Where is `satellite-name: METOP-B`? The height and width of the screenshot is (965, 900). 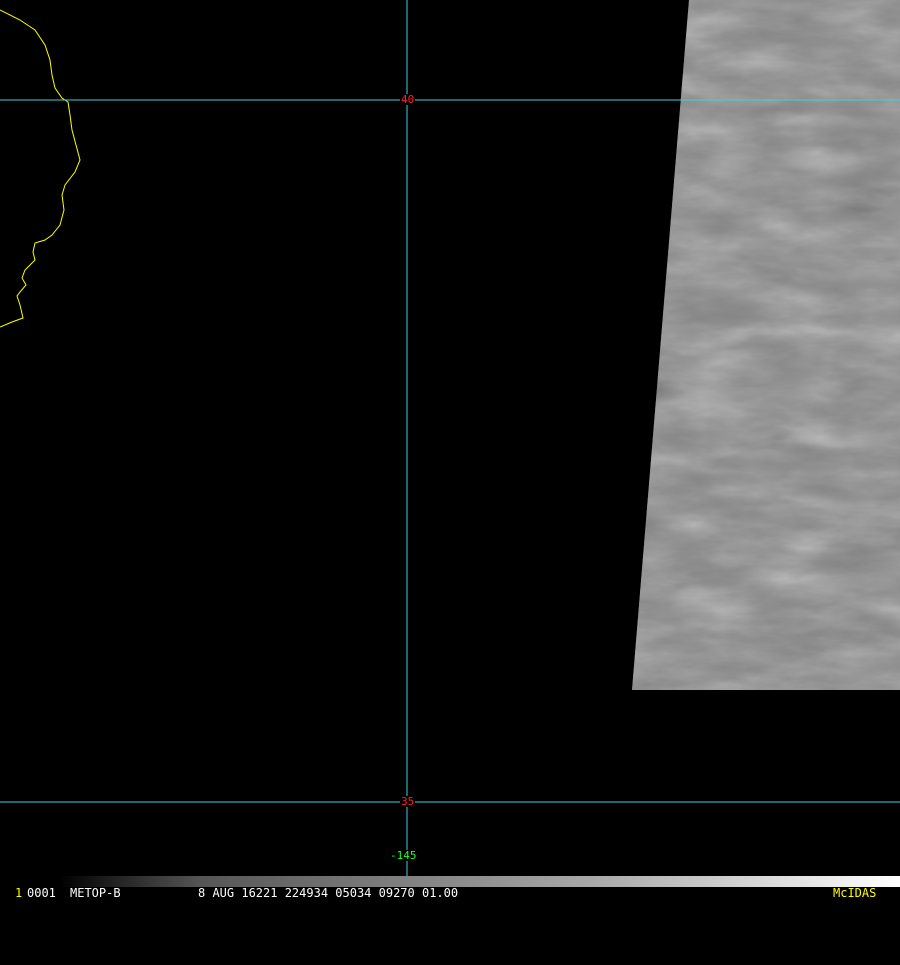 satellite-name: METOP-B is located at coordinates (95, 893).